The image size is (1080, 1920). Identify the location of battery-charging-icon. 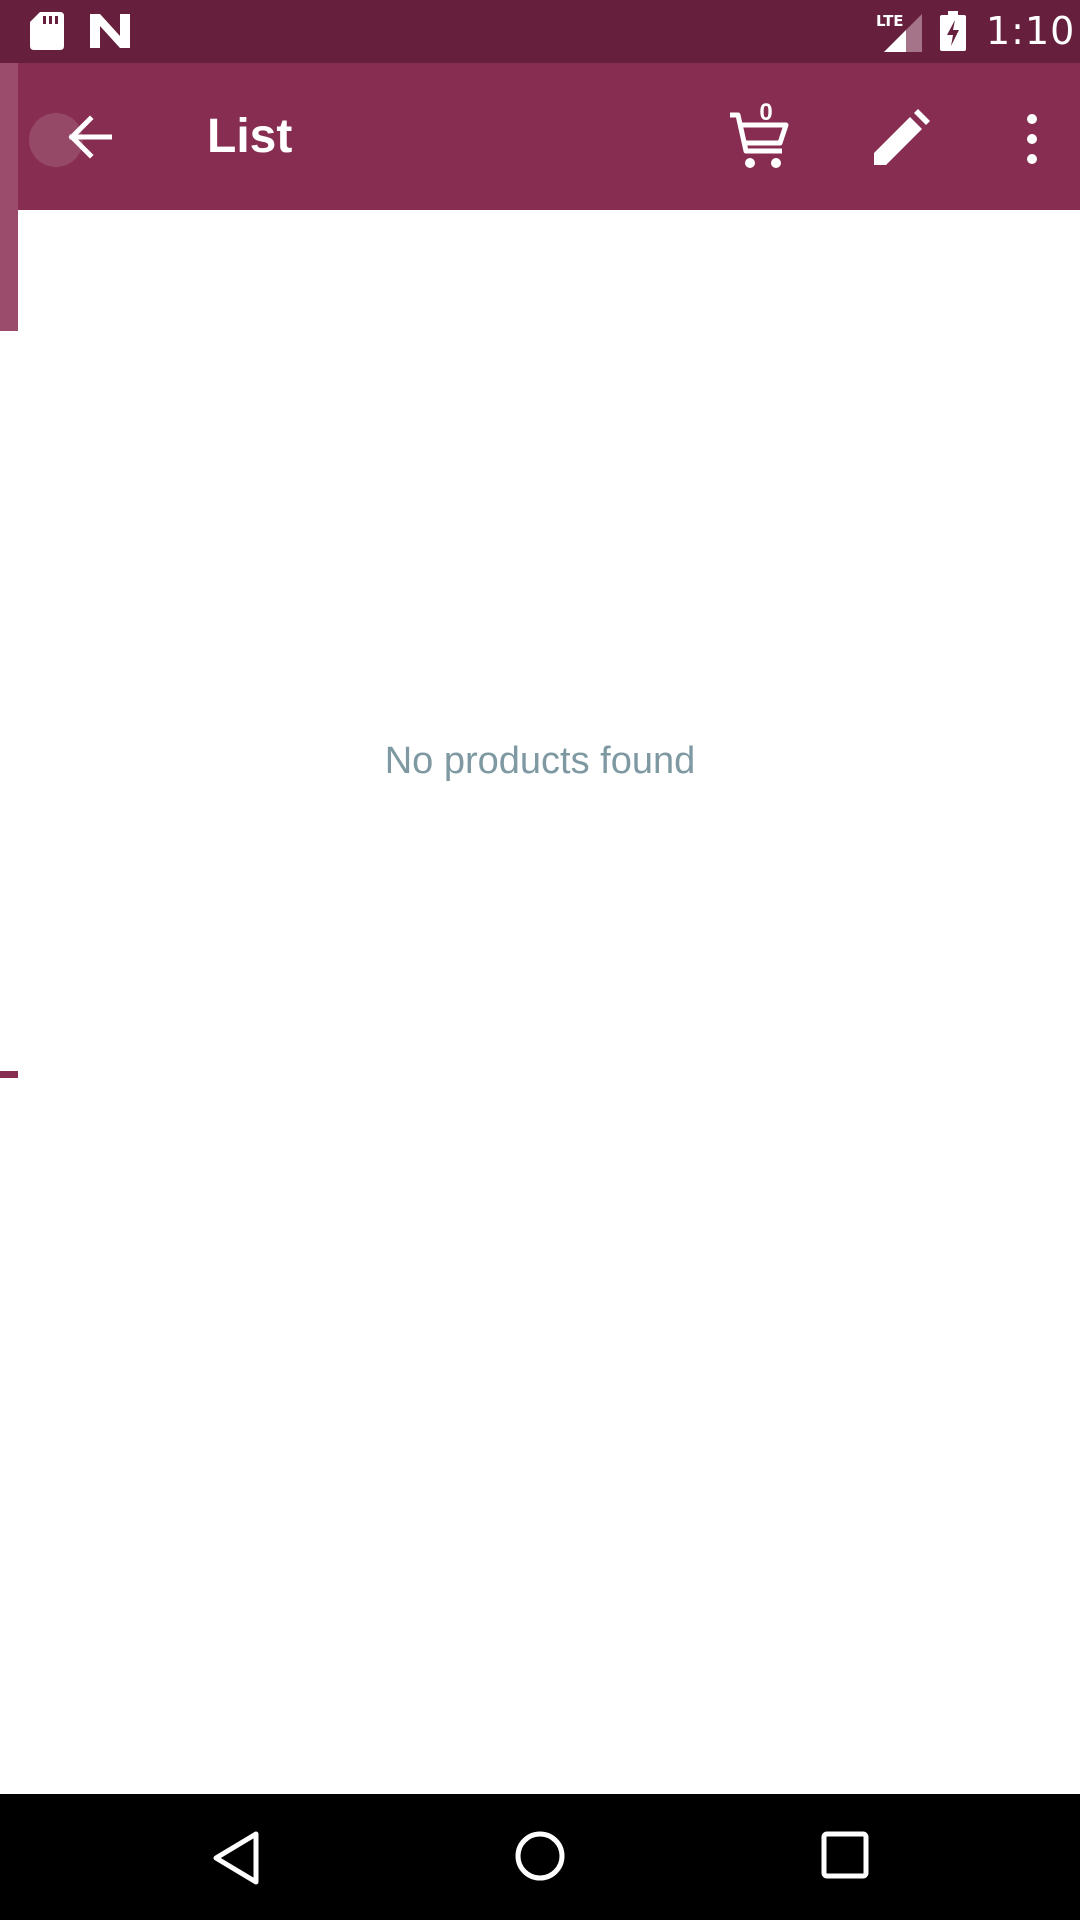
(953, 33).